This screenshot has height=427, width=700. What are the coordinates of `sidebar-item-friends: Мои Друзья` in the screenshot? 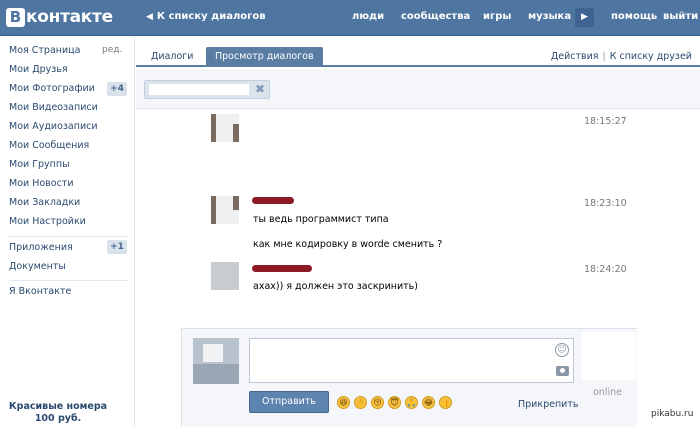 It's located at (38, 69).